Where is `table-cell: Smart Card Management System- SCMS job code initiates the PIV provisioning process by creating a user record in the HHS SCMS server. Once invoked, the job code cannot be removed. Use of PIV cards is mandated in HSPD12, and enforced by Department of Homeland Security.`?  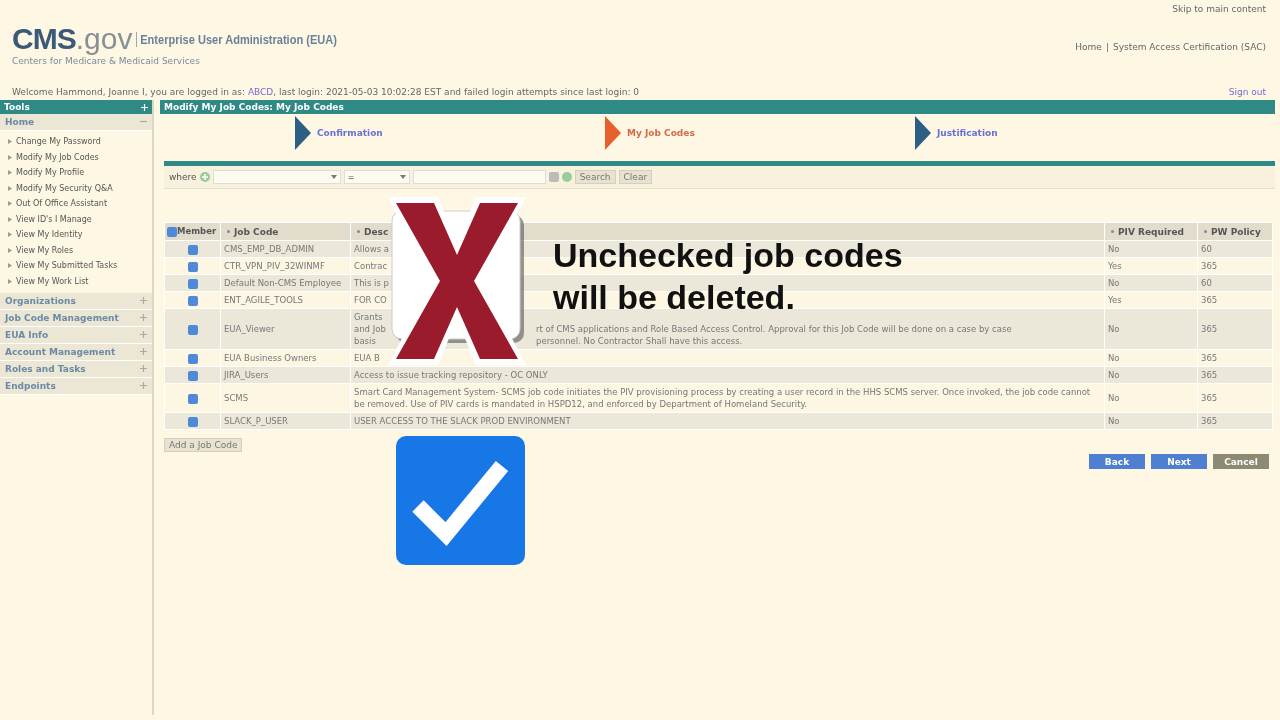 table-cell: Smart Card Management System- SCMS job code initiates the PIV provisioning process by creating a user record in the HHS SCMS server. Once invoked, the job code cannot be removed. Use of PIV cards is mandated in HSPD12, and enforced by Department of Homeland Security. is located at coordinates (722, 398).